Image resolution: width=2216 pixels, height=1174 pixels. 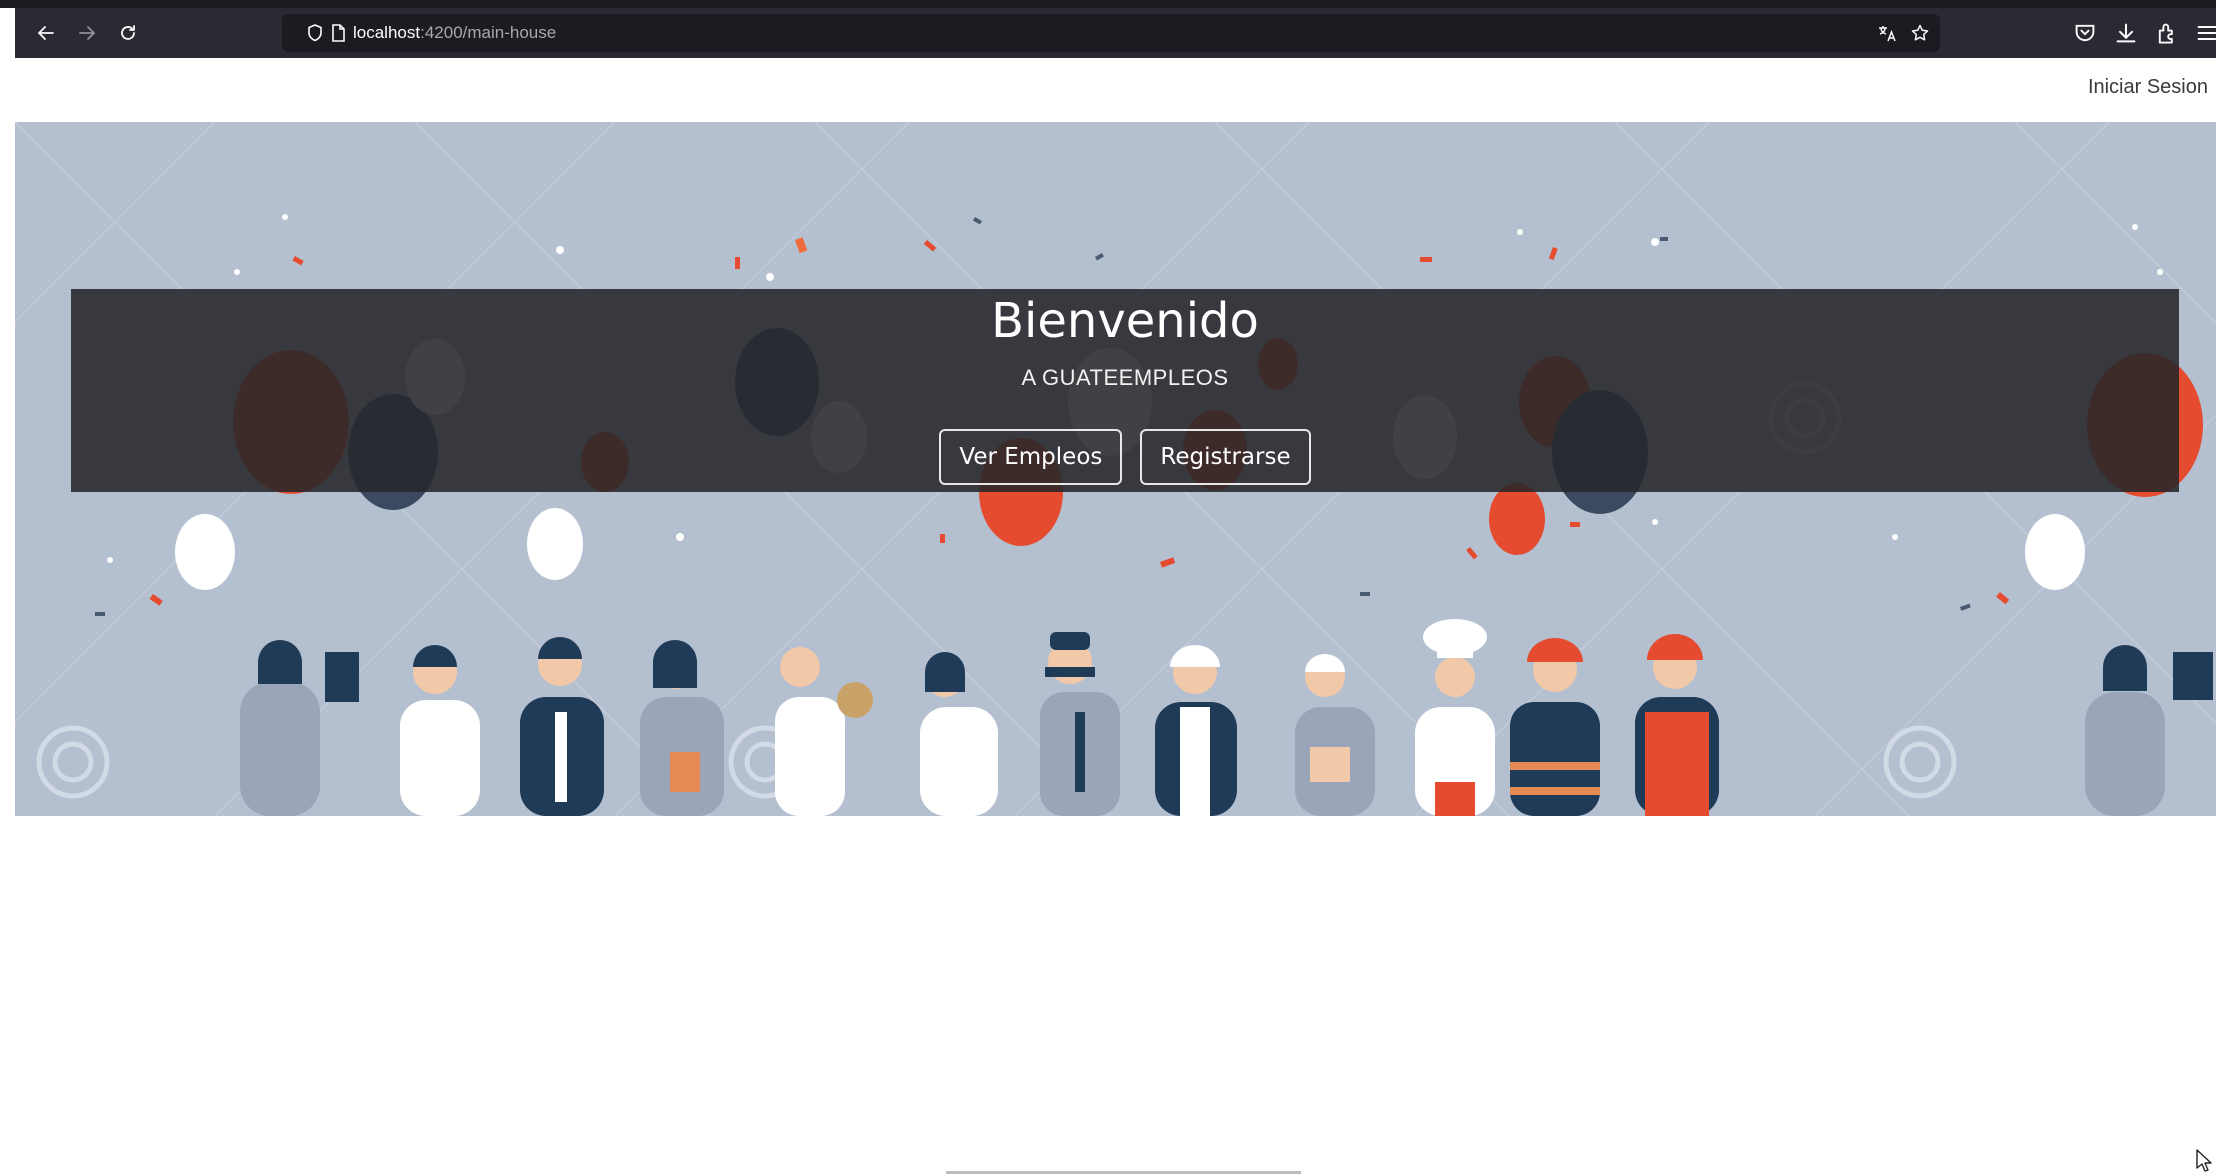 What do you see at coordinates (1125, 377) in the screenshot?
I see `welcome-subtitle: A GUATEEMPLEOS` at bounding box center [1125, 377].